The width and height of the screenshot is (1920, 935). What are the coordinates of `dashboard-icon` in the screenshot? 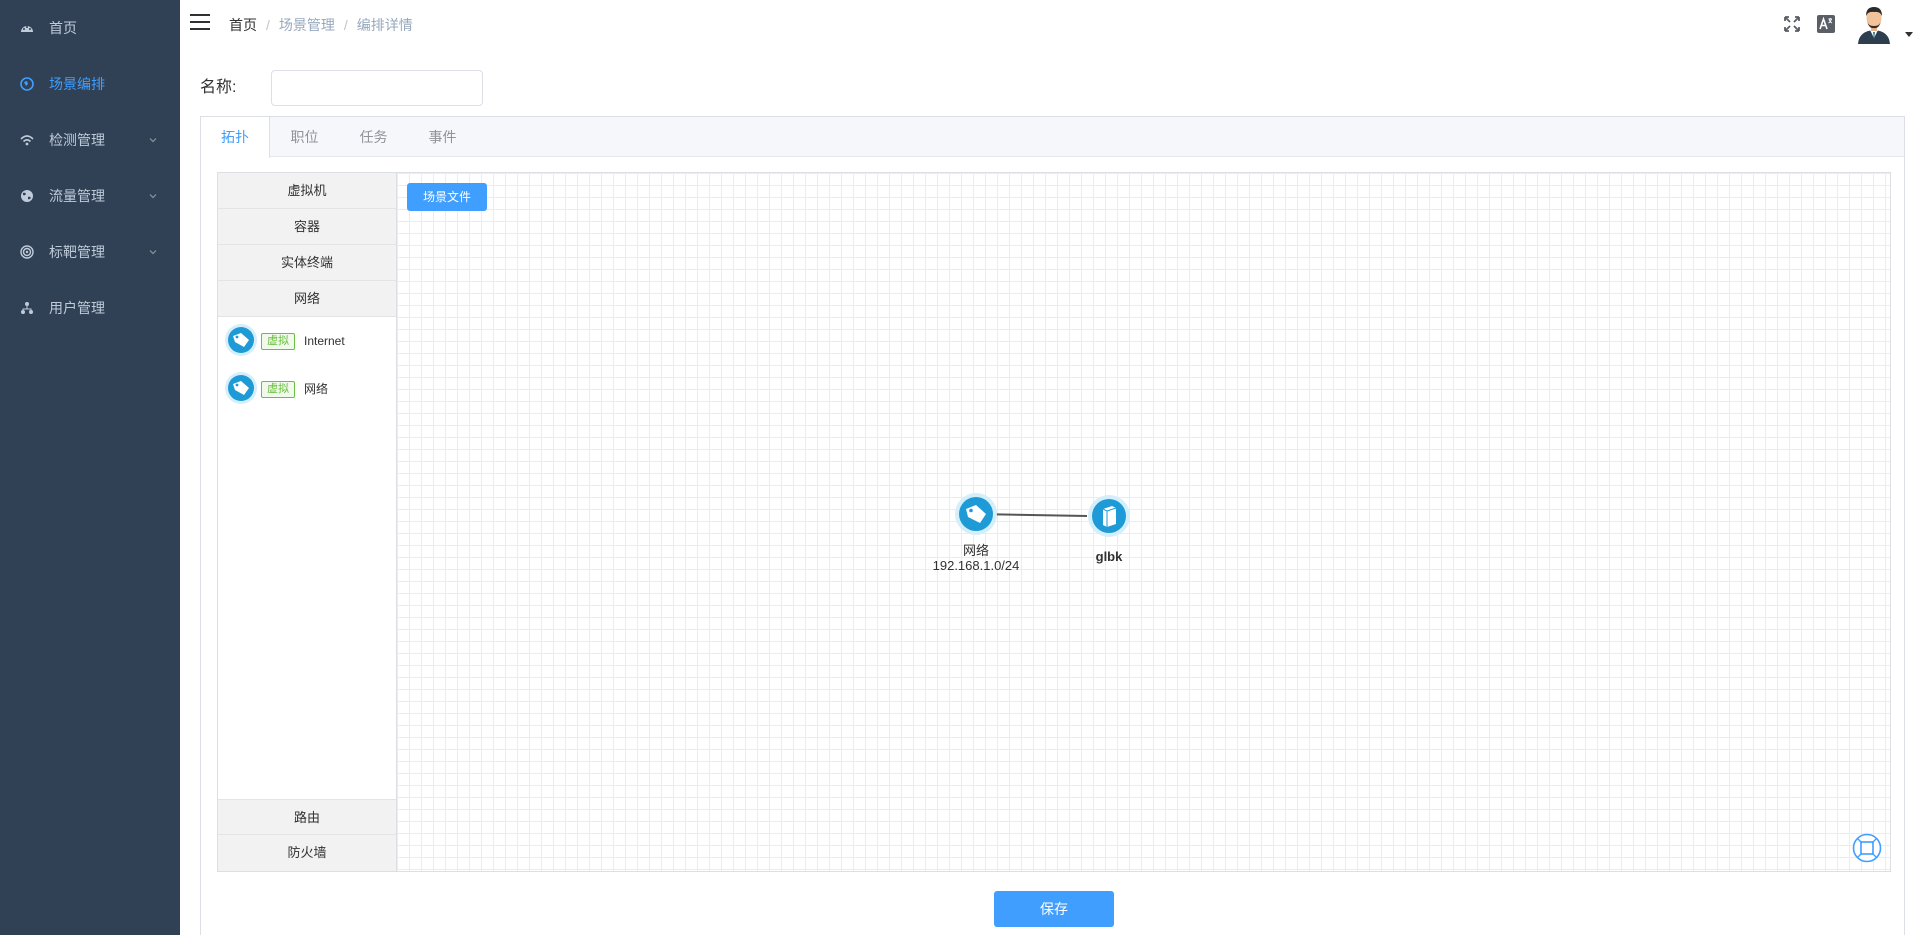 It's located at (27, 29).